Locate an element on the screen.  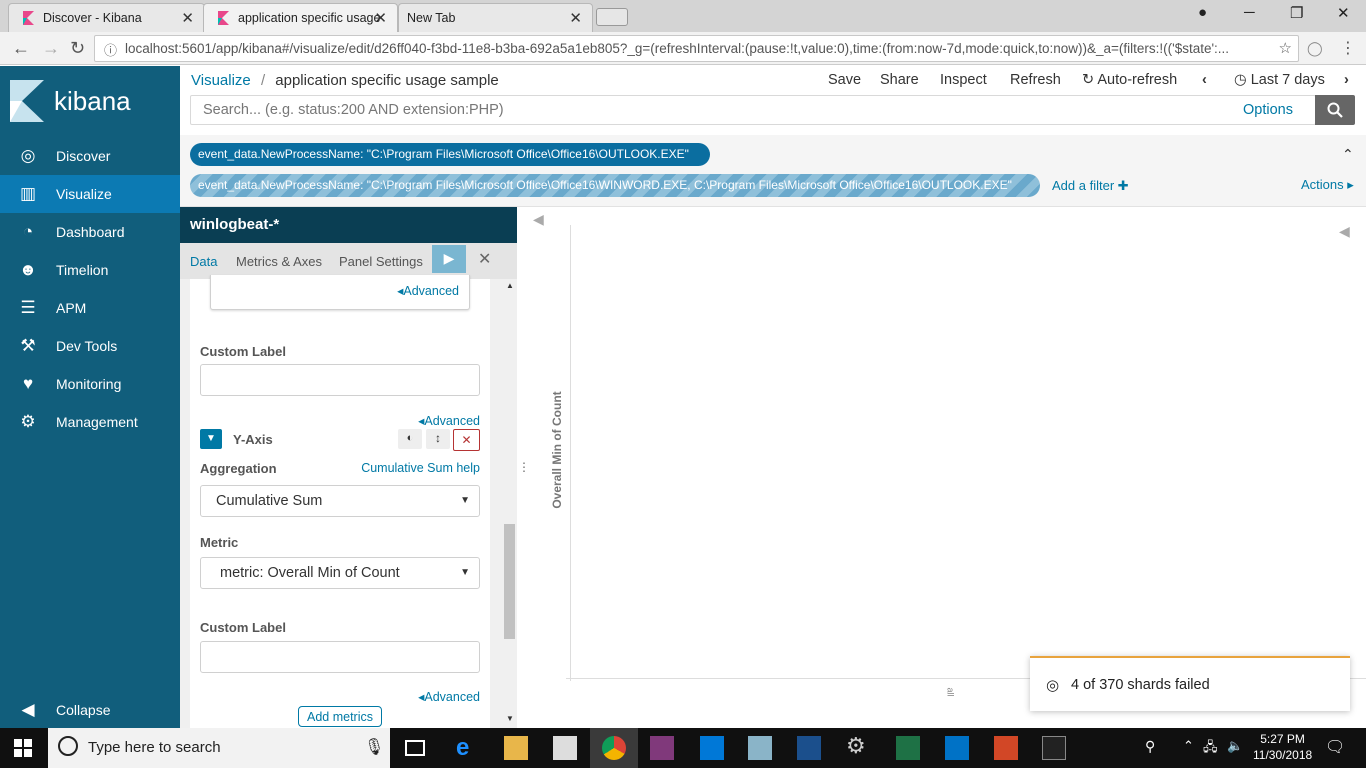
command-prompt-icon is located at coordinates (1054, 748).